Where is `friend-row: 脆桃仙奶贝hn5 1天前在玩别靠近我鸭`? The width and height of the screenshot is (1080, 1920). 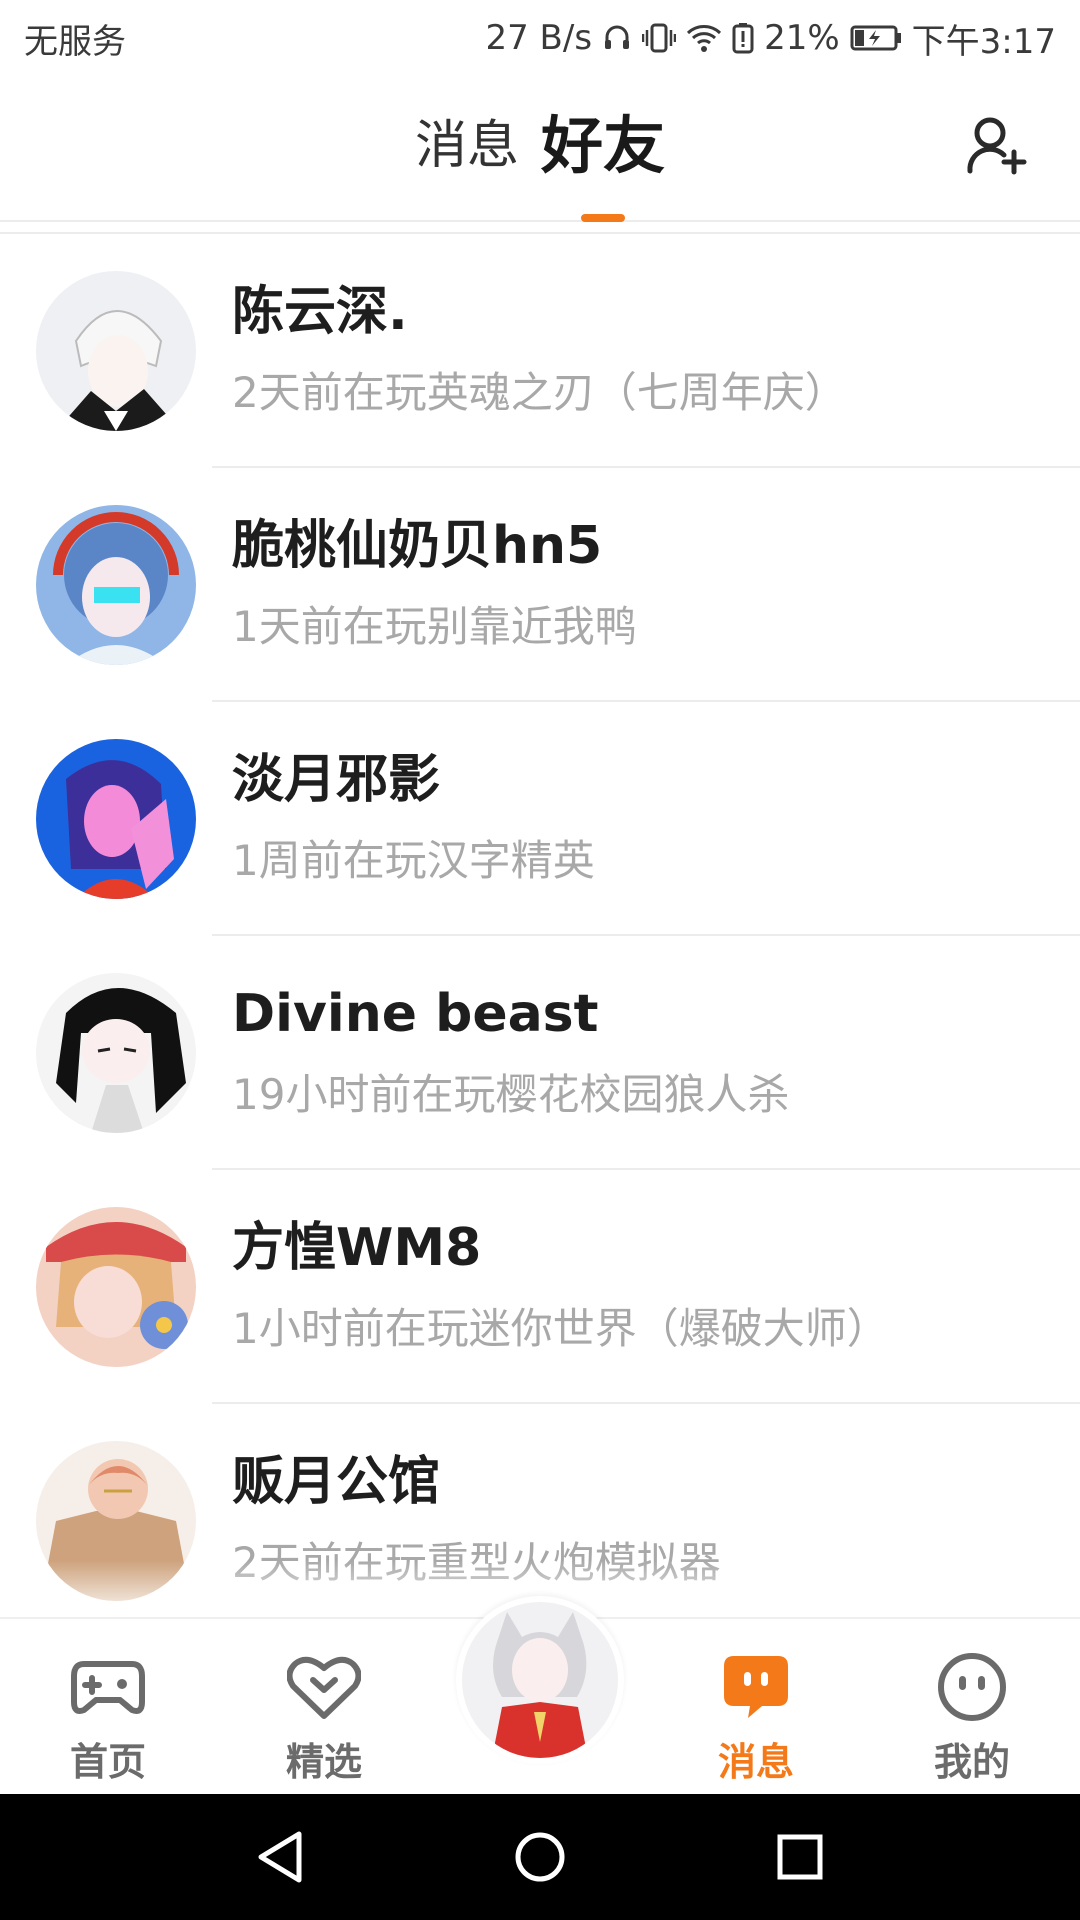 friend-row: 脆桃仙奶贝hn5 1天前在玩别靠近我鸭 is located at coordinates (540, 585).